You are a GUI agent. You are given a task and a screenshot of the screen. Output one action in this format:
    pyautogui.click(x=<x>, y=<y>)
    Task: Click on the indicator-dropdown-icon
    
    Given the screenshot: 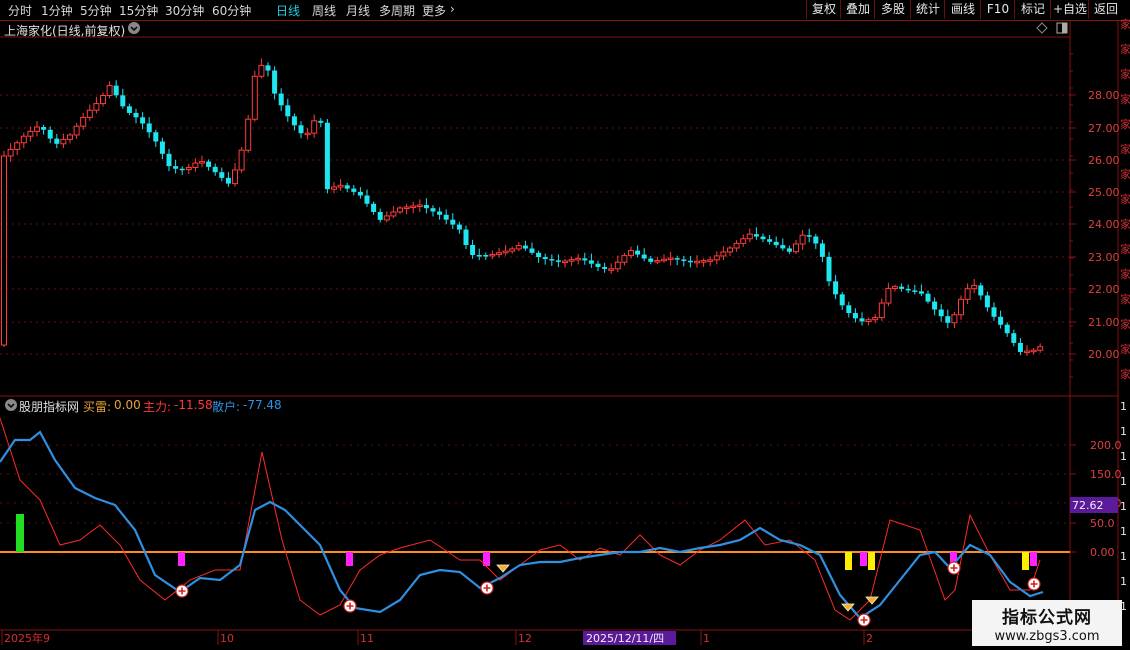 What is the action you would take?
    pyautogui.click(x=11, y=406)
    